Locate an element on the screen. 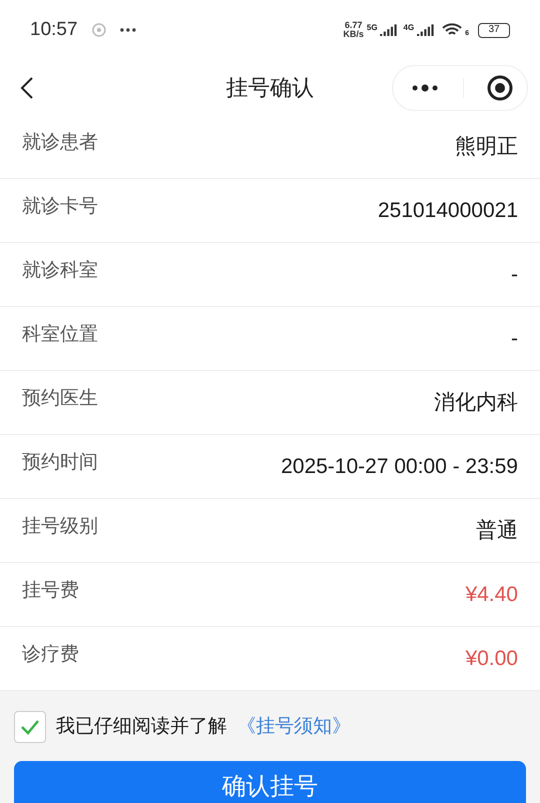  field-label: 科室位置 is located at coordinates (60, 335).